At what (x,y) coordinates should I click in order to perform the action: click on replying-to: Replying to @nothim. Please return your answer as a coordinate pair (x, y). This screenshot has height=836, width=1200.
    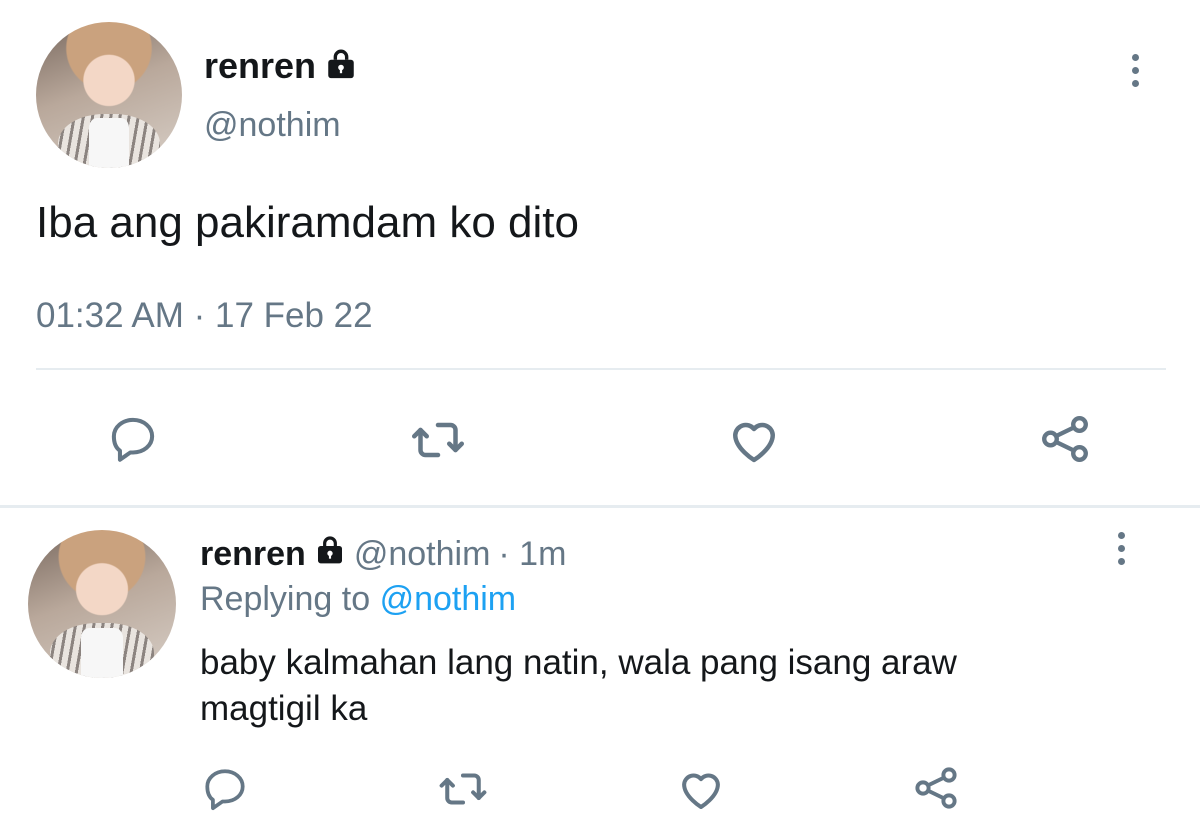
    Looking at the image, I should click on (358, 599).